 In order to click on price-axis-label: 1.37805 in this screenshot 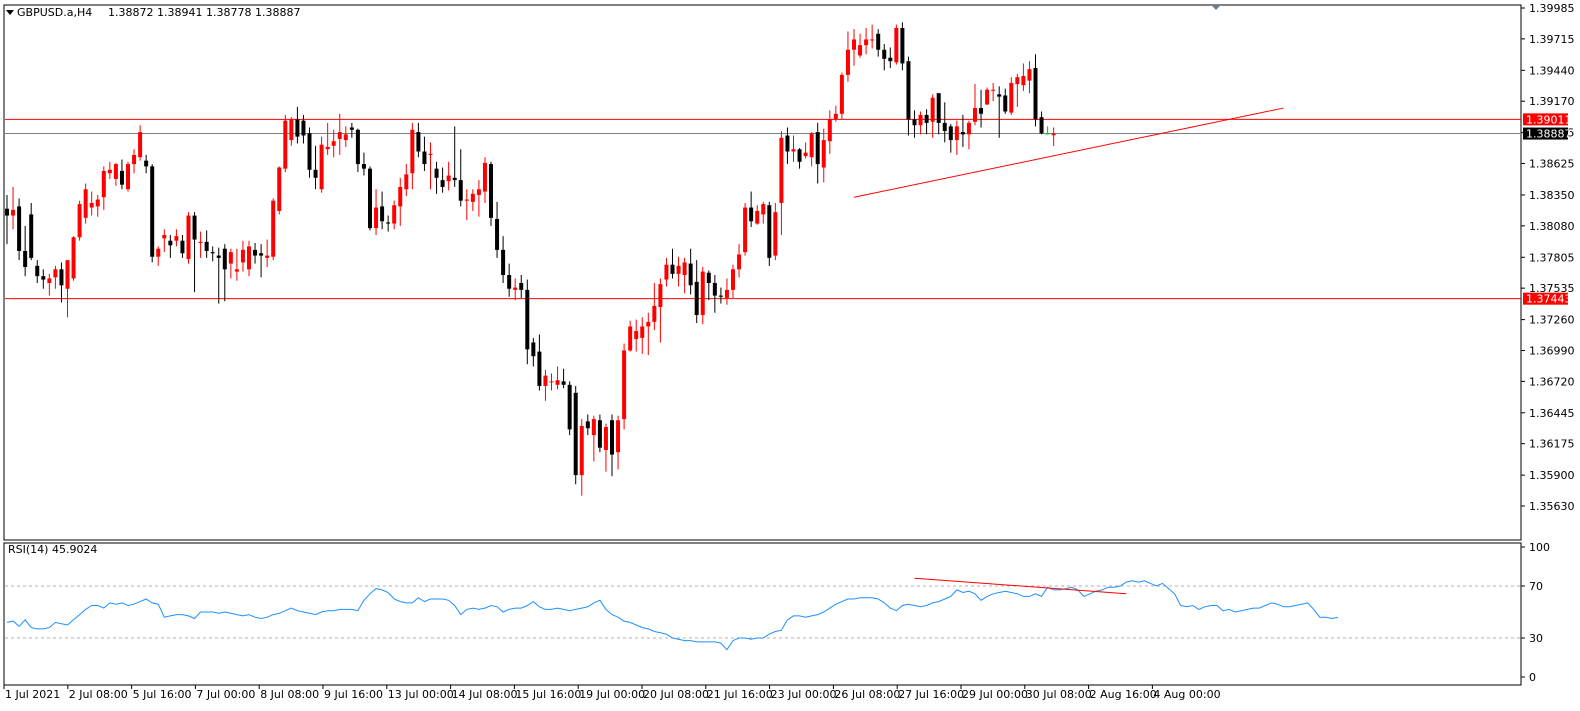, I will do `click(1552, 257)`.